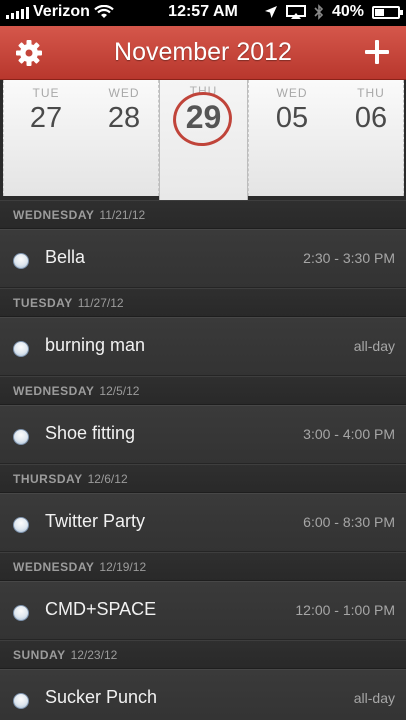 The image size is (406, 720). What do you see at coordinates (203, 258) in the screenshot?
I see `event-row: Bella 2:30 - 3:30 PM` at bounding box center [203, 258].